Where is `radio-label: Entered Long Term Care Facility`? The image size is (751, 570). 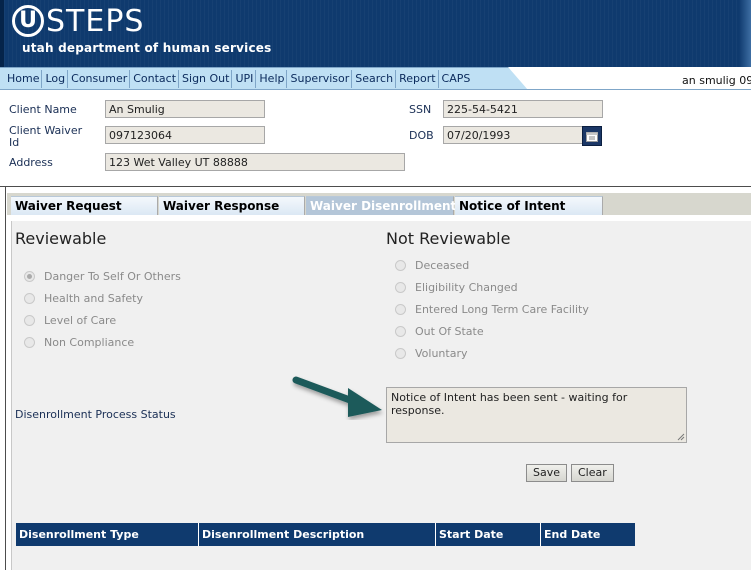 radio-label: Entered Long Term Care Facility is located at coordinates (502, 309).